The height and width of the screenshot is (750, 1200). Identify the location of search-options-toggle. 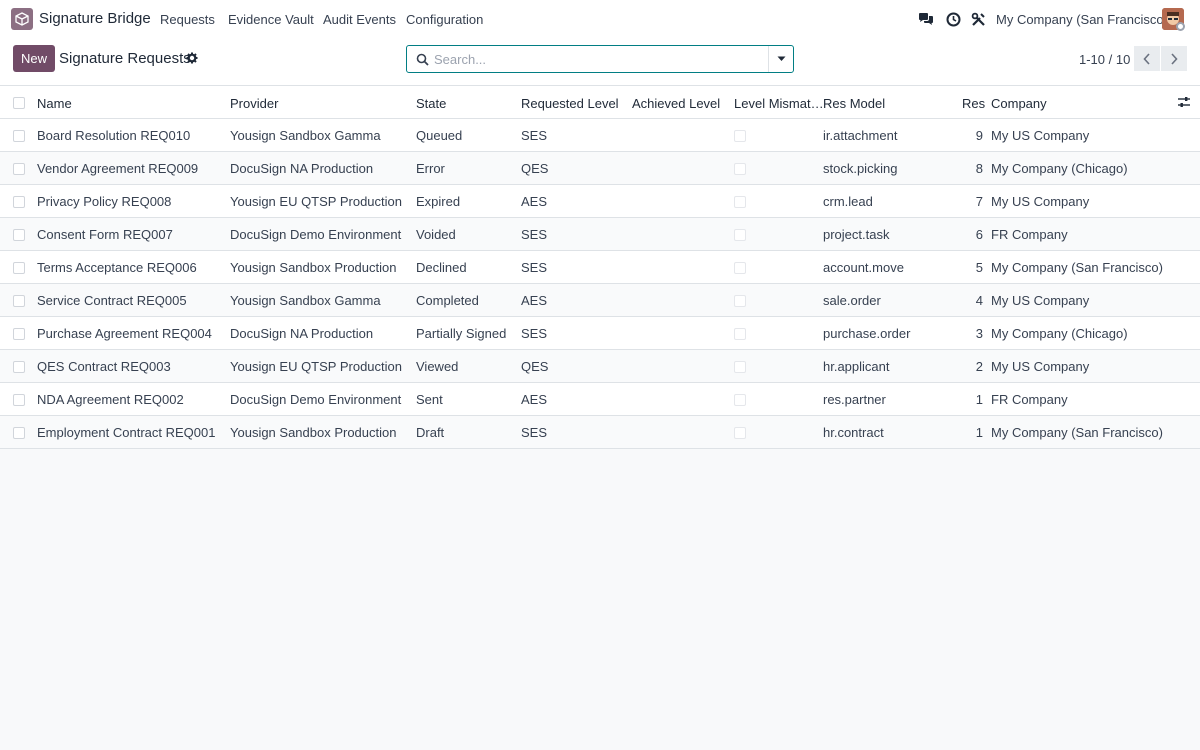
(780, 59).